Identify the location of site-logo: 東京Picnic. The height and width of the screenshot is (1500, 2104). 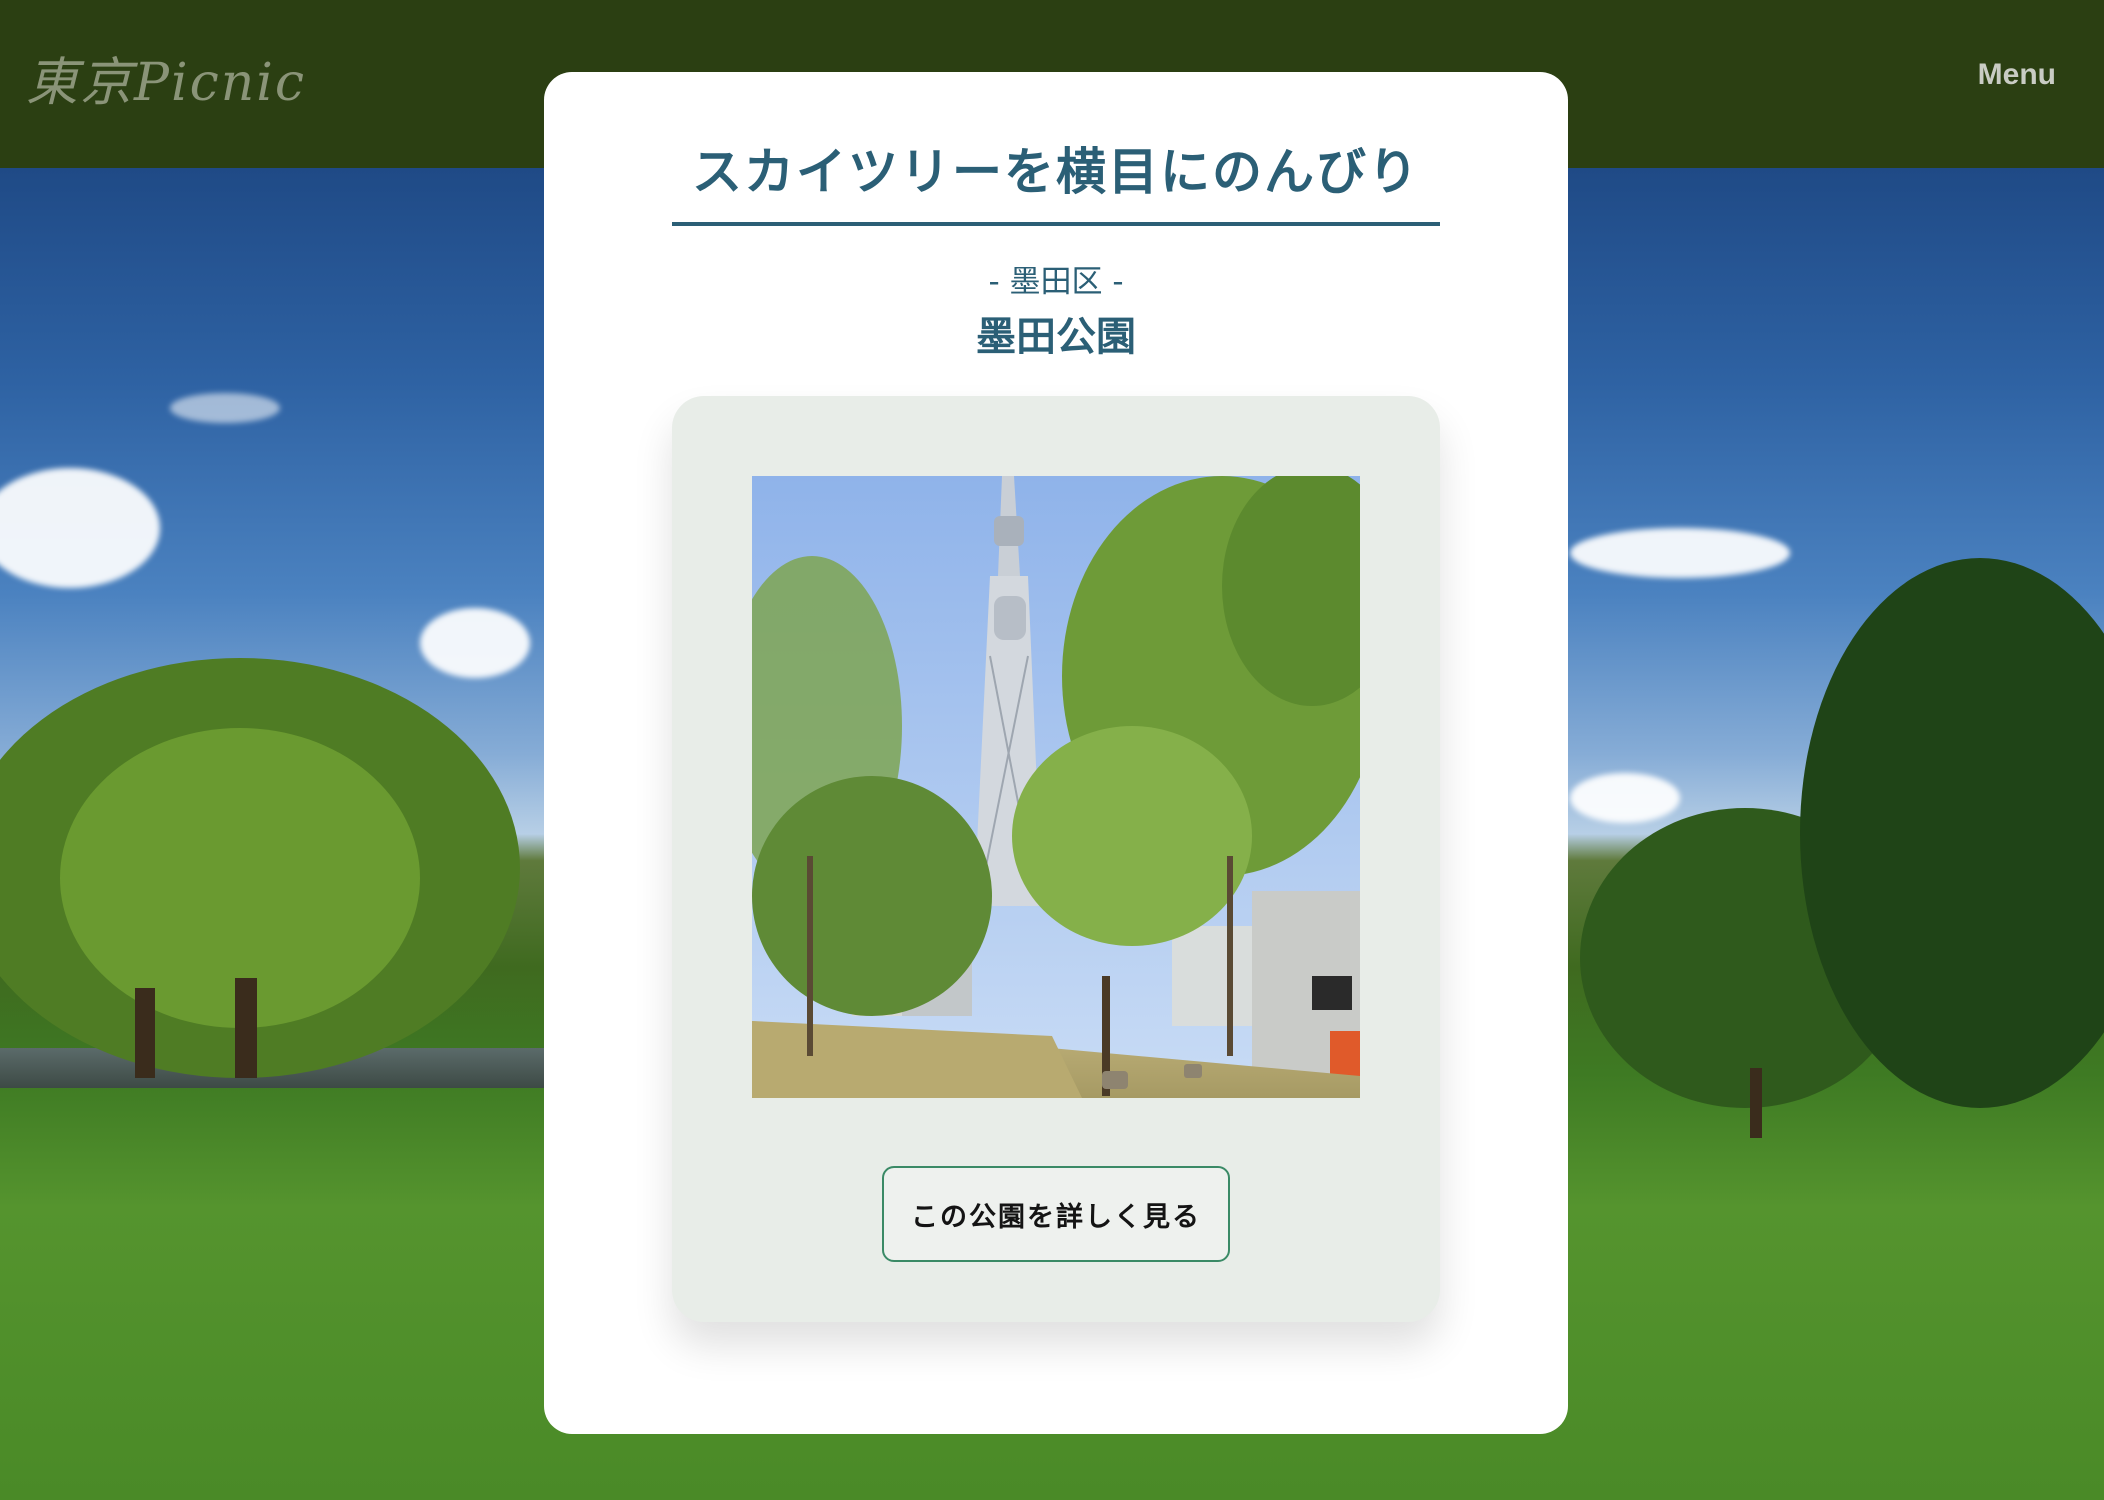
(166, 77).